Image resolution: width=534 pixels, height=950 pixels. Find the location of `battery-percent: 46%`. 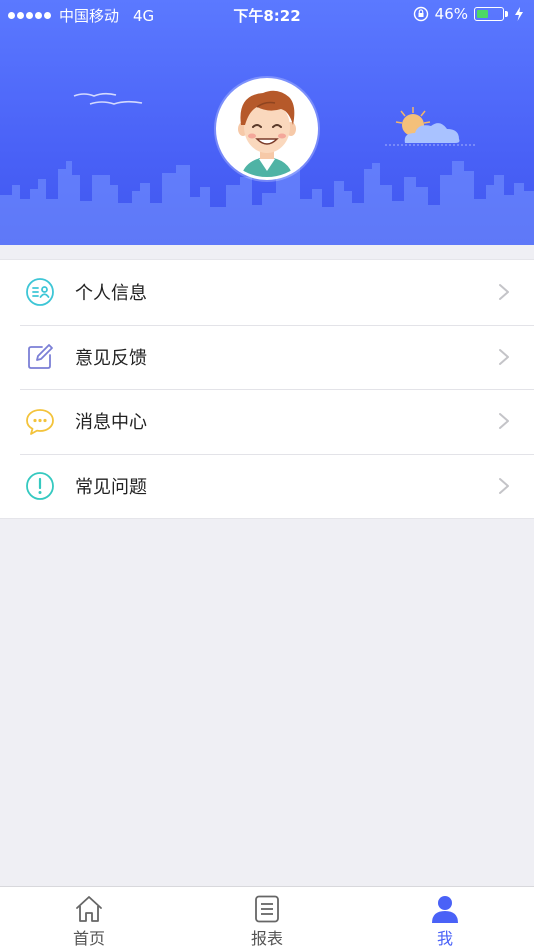

battery-percent: 46% is located at coordinates (451, 14).